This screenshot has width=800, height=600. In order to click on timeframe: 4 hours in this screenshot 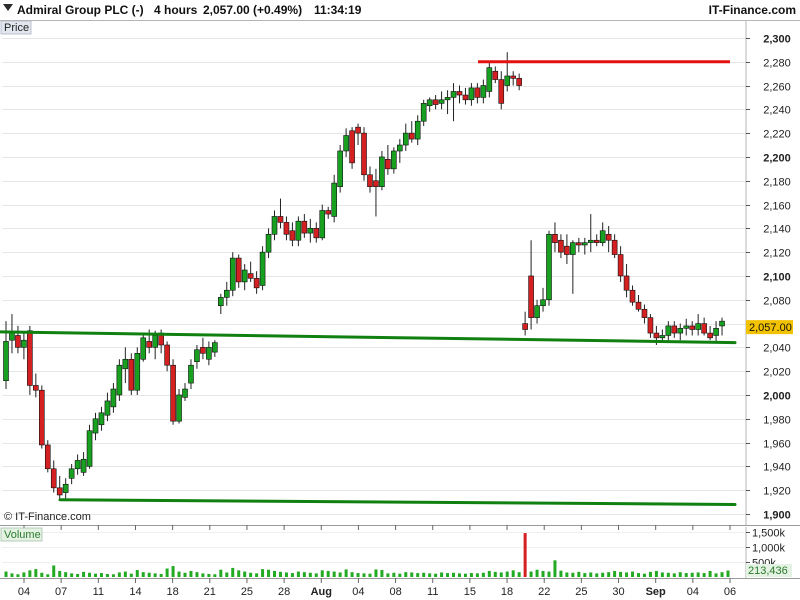, I will do `click(175, 10)`.